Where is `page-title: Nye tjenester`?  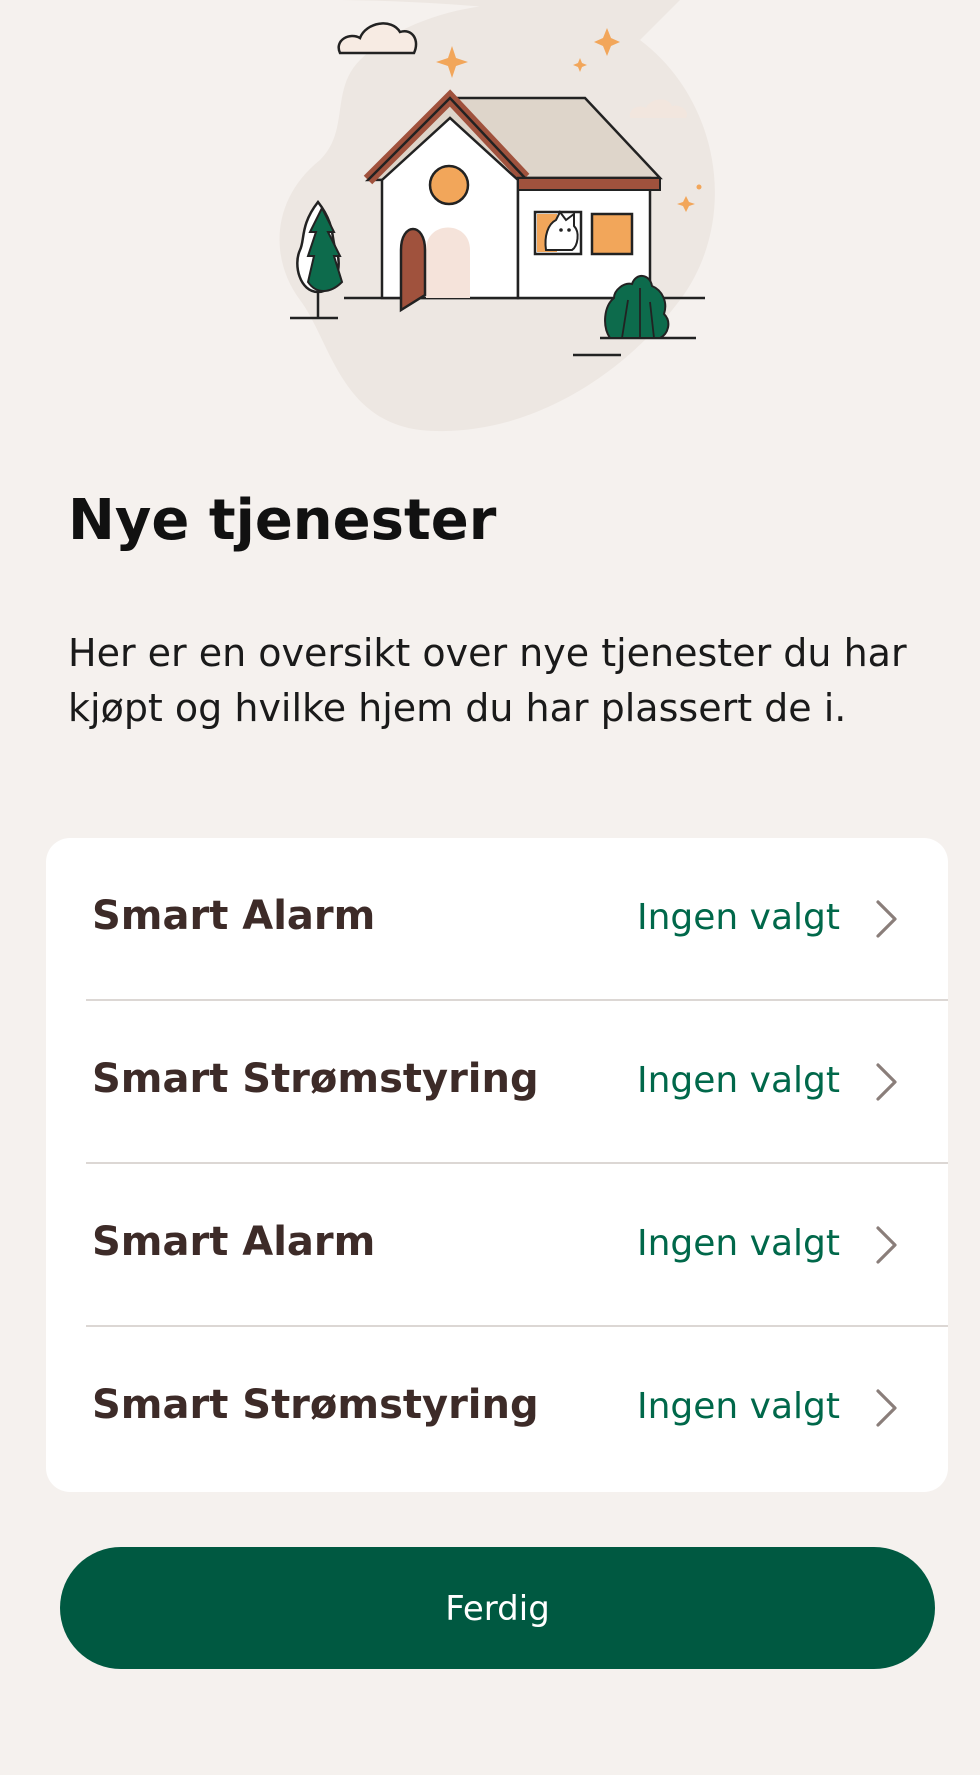
page-title: Nye tjenester is located at coordinates (282, 520).